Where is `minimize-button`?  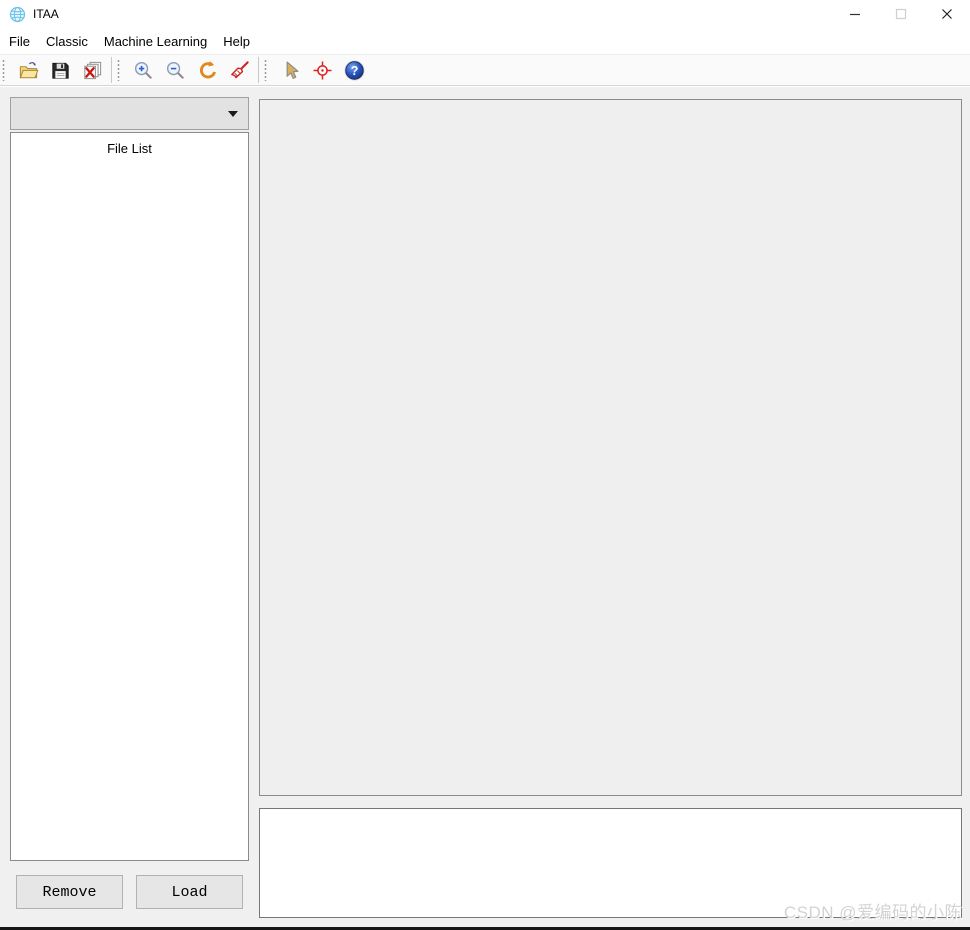 minimize-button is located at coordinates (855, 14).